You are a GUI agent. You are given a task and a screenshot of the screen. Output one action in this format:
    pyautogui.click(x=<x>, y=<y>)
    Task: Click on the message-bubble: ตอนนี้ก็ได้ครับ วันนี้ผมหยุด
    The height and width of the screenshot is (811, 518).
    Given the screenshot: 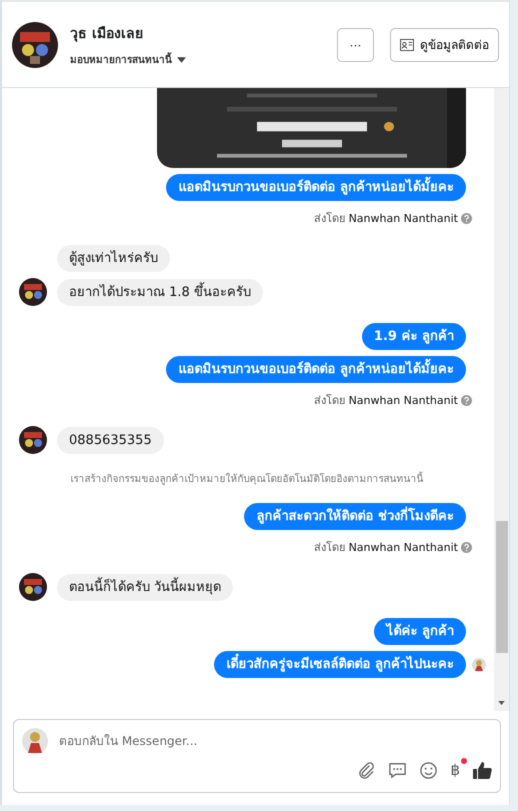 What is the action you would take?
    pyautogui.click(x=145, y=587)
    